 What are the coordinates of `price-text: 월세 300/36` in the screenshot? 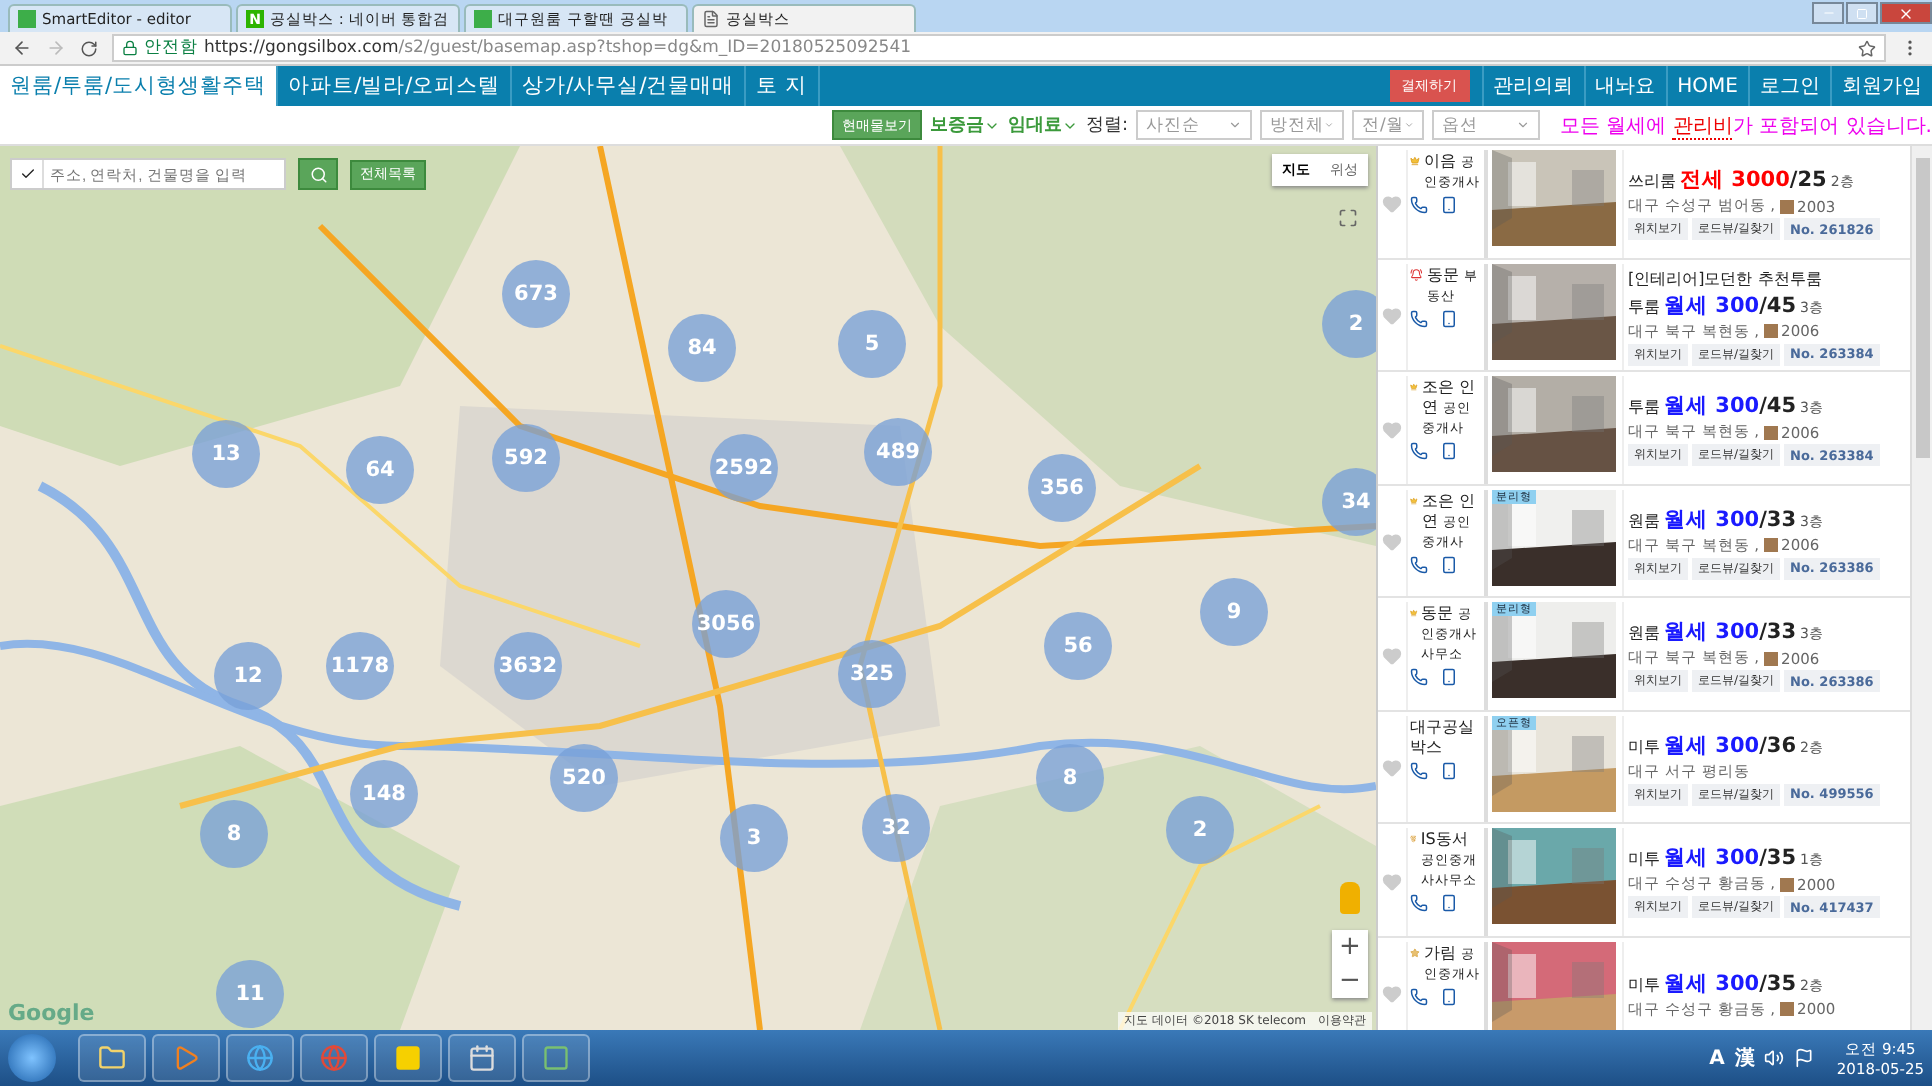 It's located at (1730, 745).